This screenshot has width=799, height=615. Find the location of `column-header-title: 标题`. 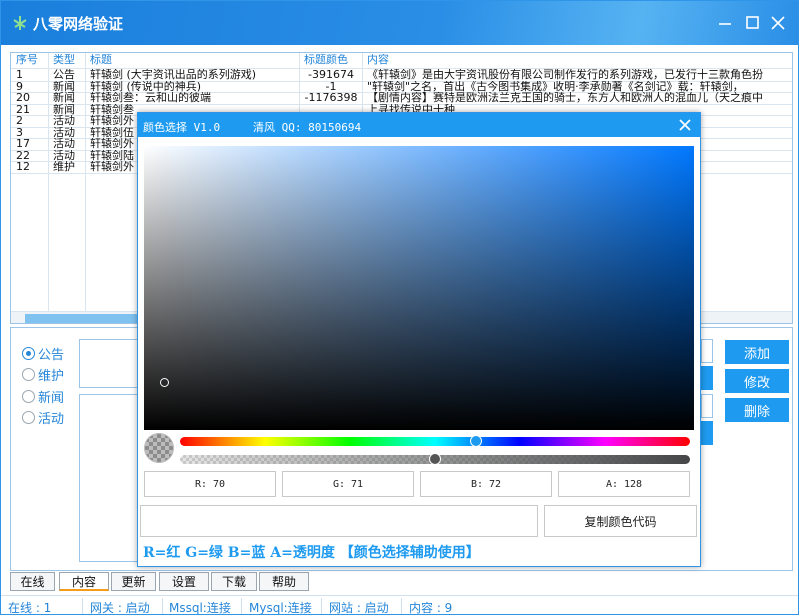

column-header-title: 标题 is located at coordinates (101, 60).